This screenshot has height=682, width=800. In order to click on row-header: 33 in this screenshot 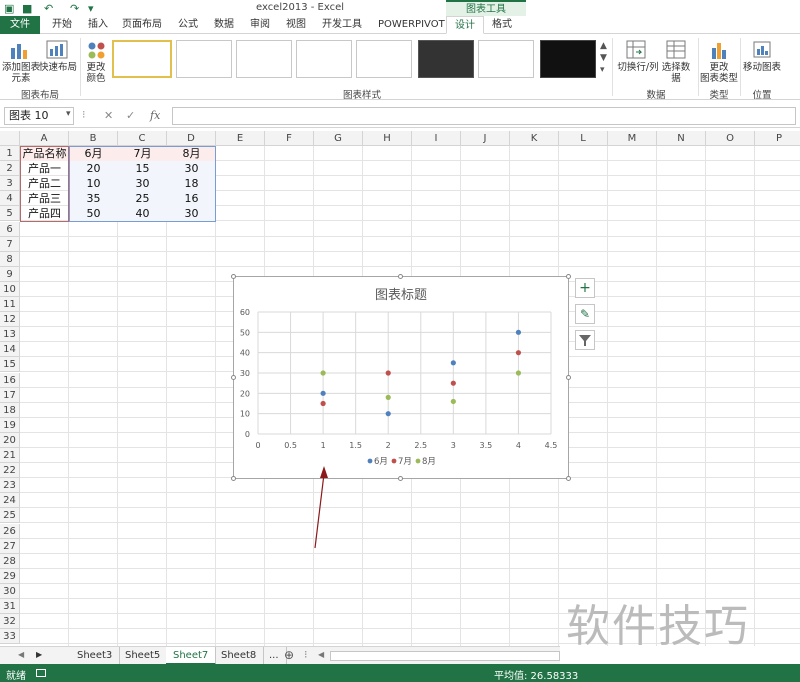, I will do `click(10, 637)`.